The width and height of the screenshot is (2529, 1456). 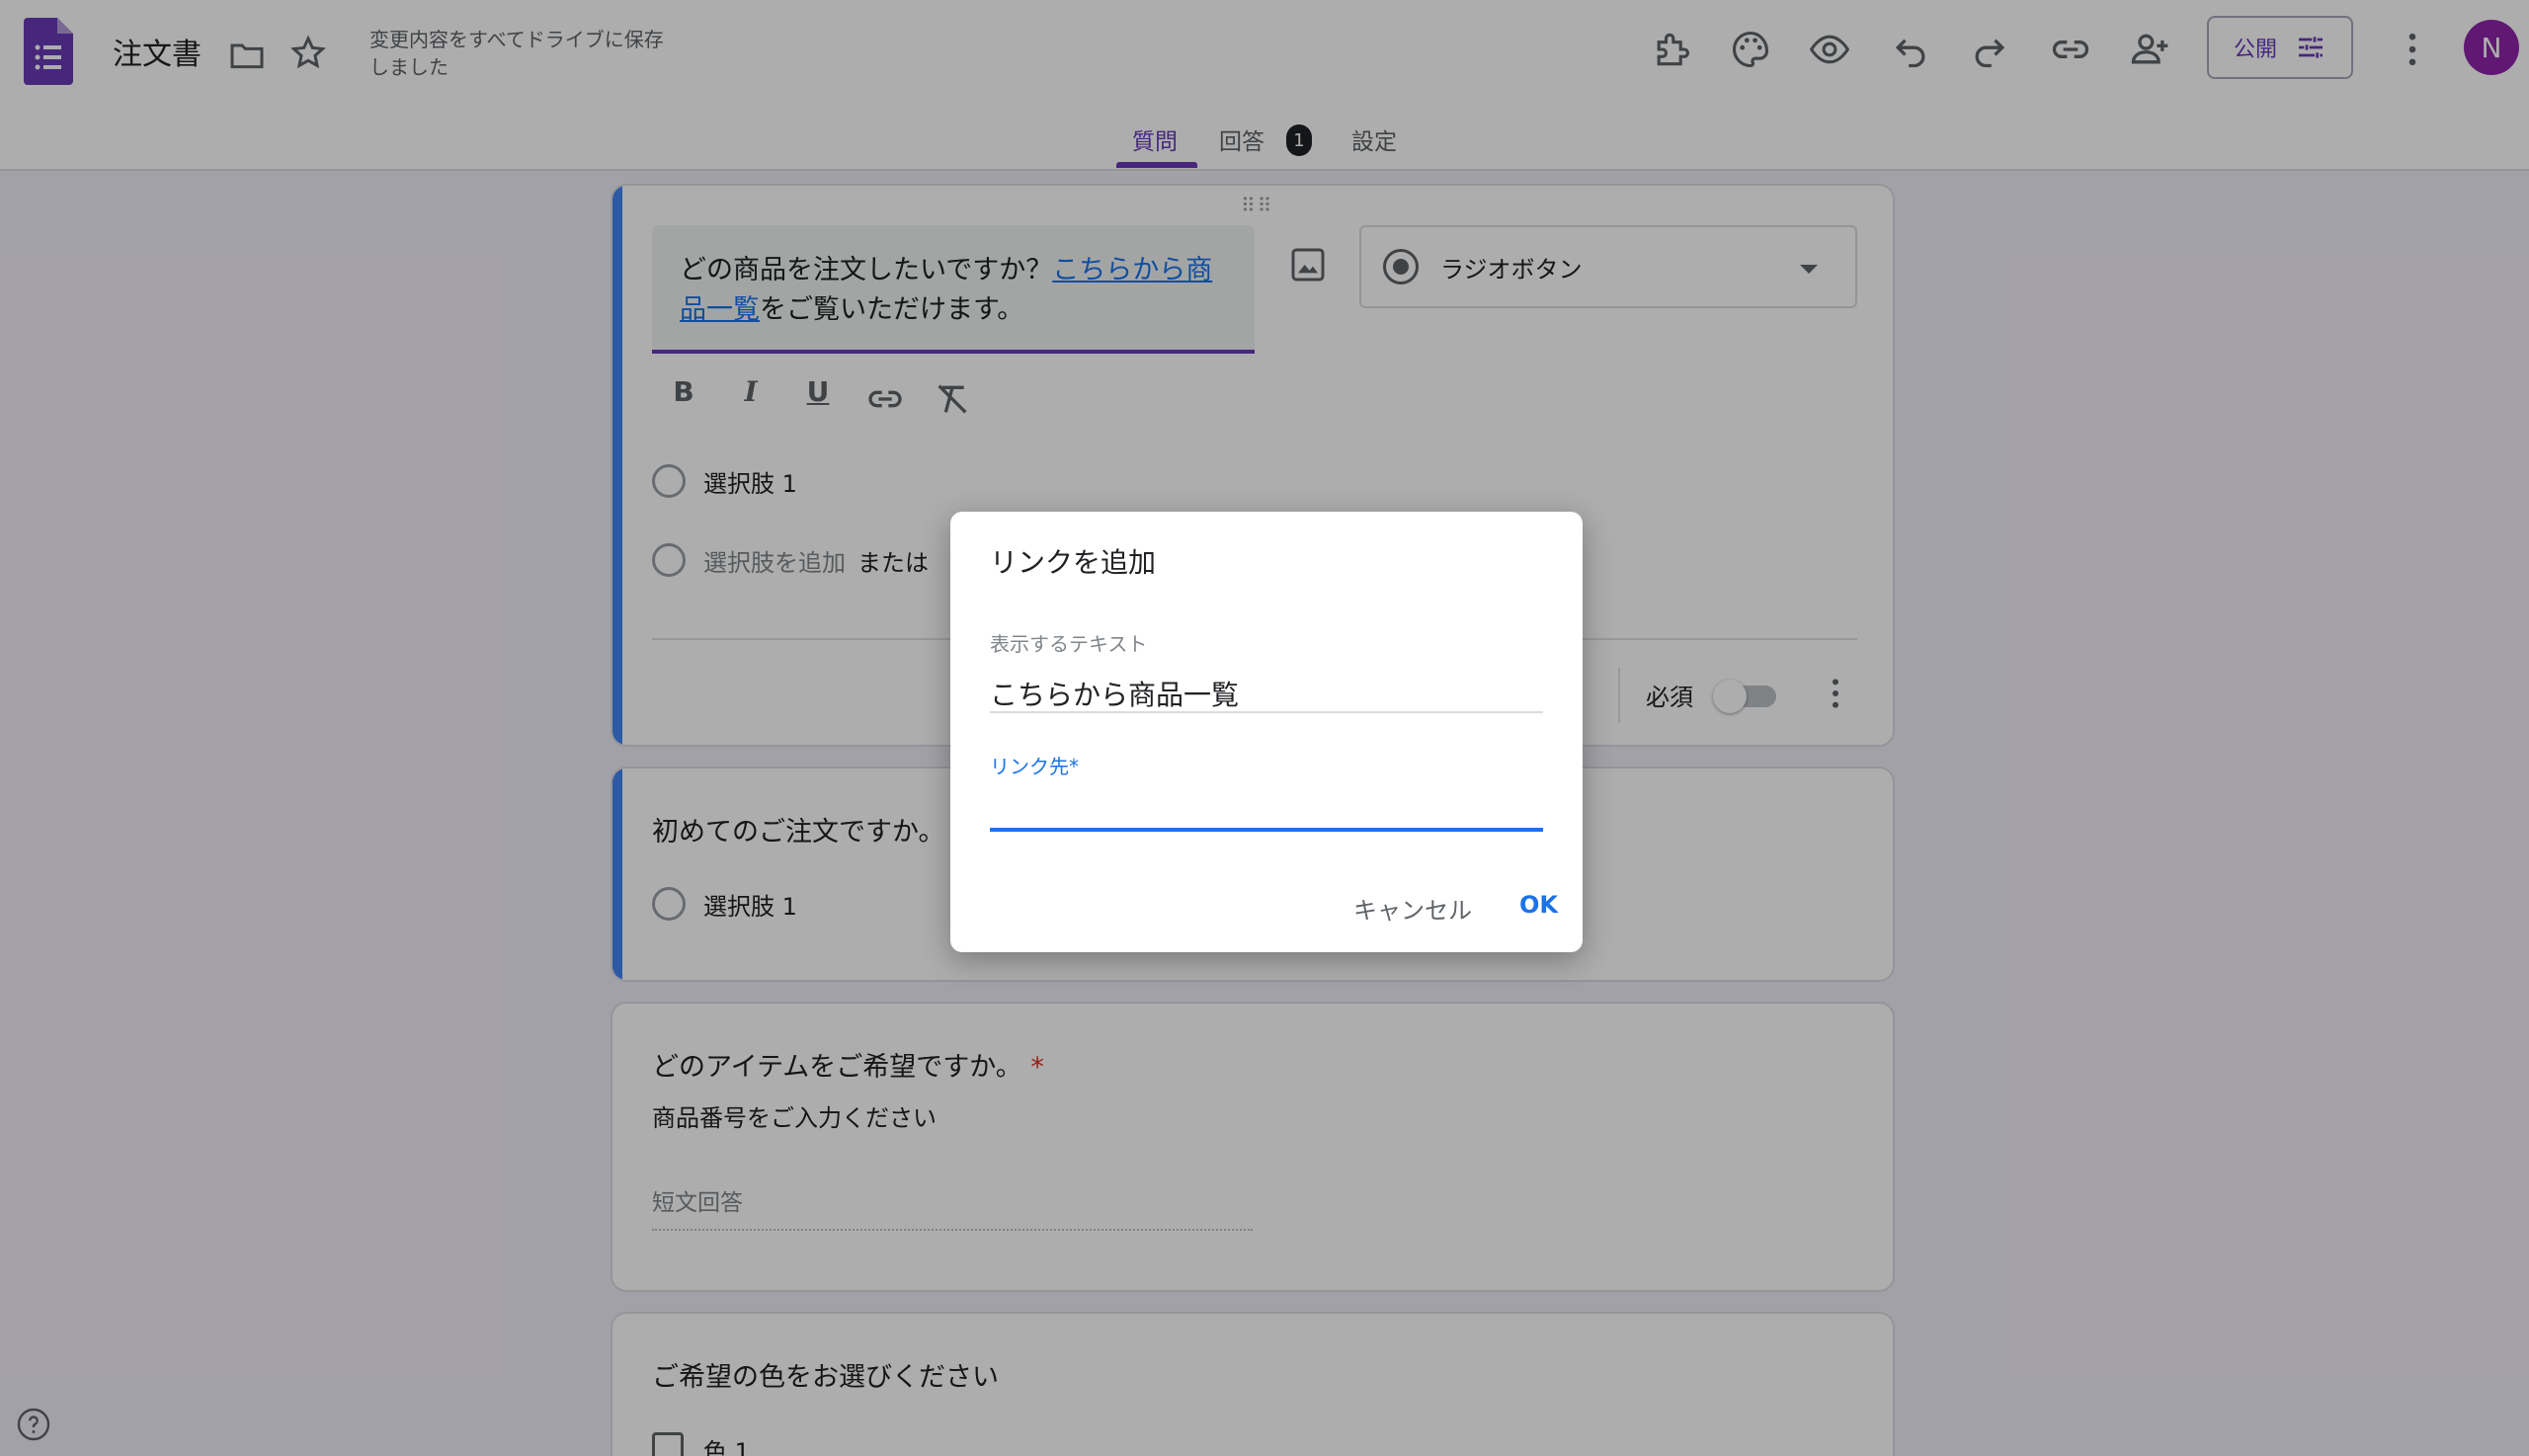 What do you see at coordinates (1266, 805) in the screenshot?
I see `link-url-input` at bounding box center [1266, 805].